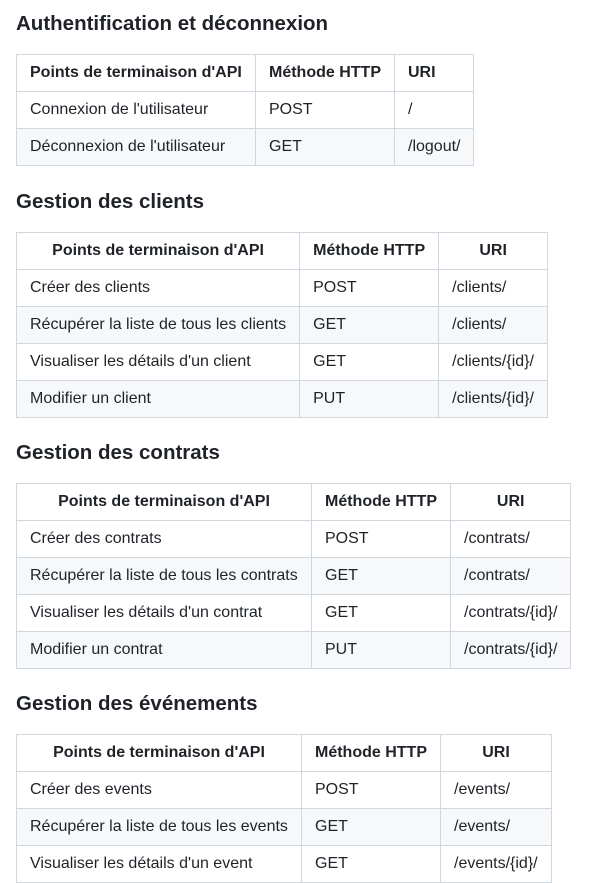  Describe the element at coordinates (164, 576) in the screenshot. I see `cell-endpoint: Récupérer la liste de tous les contrats` at that location.